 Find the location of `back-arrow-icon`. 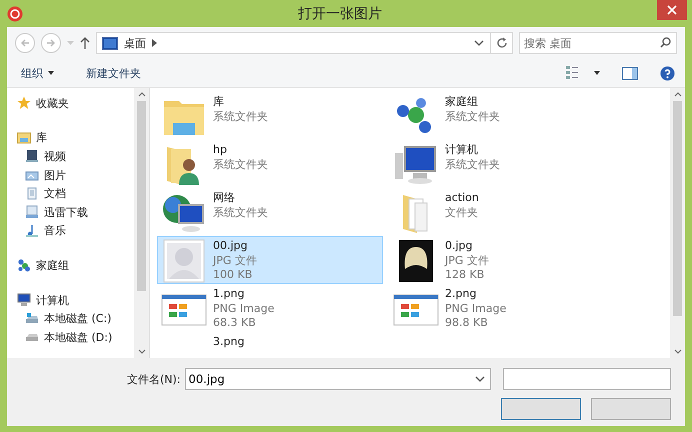

back-arrow-icon is located at coordinates (25, 43).